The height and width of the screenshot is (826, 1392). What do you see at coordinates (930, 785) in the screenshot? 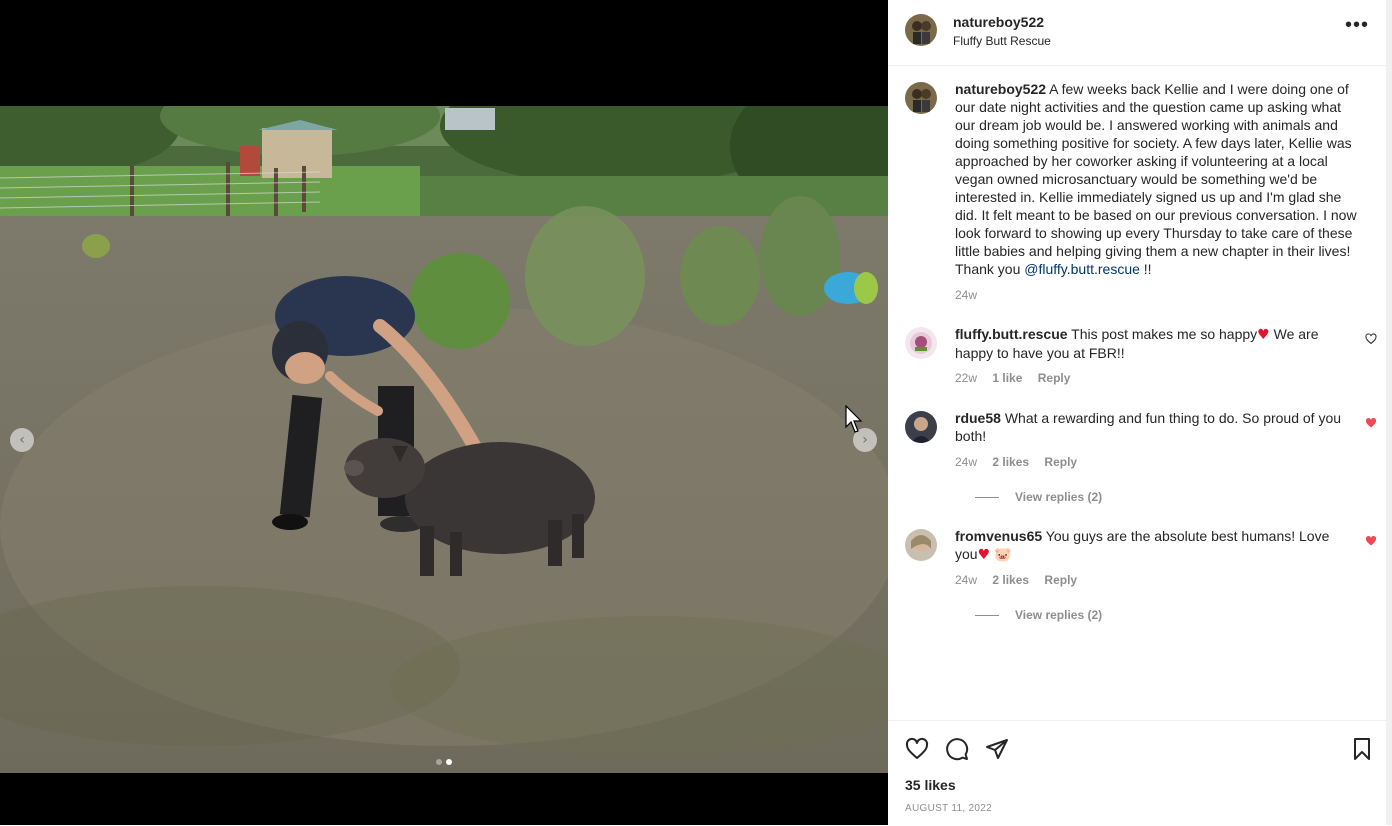
I see `likes-count: 35 likes` at bounding box center [930, 785].